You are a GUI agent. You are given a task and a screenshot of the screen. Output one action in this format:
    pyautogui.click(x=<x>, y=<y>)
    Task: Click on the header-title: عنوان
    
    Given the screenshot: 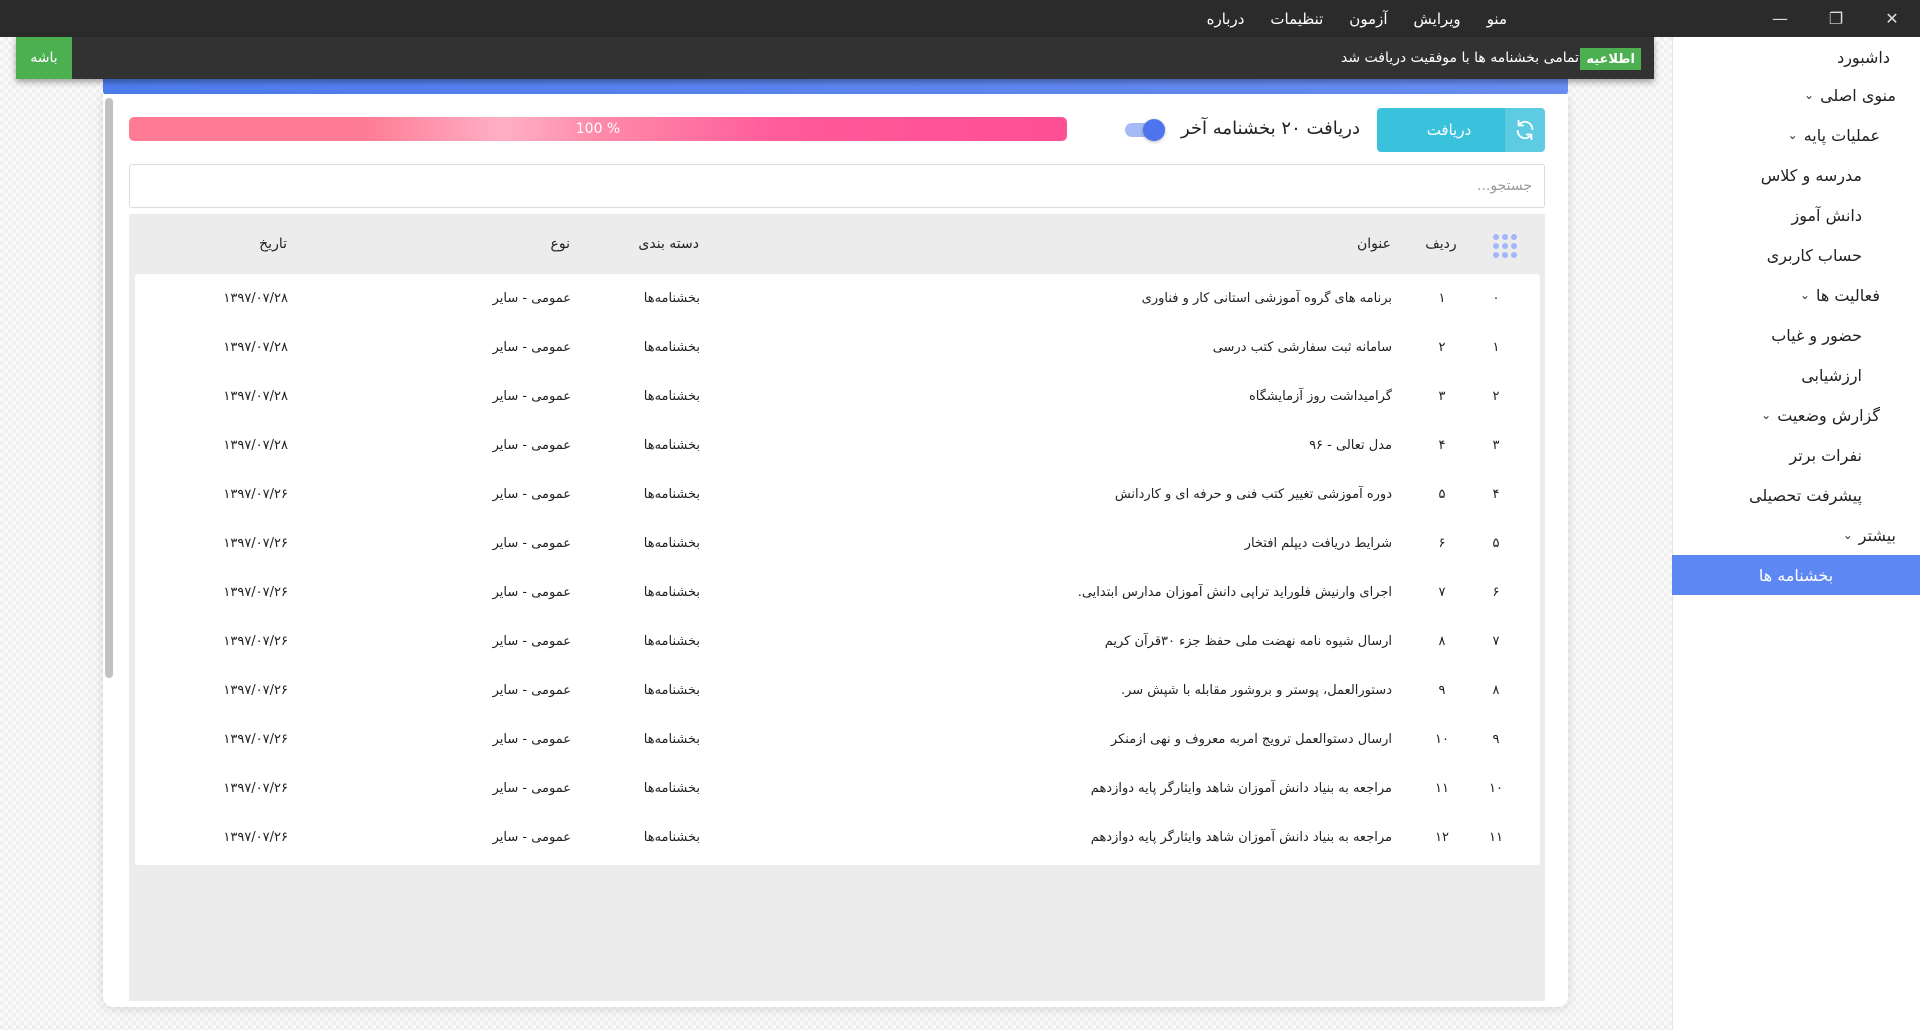 What is the action you would take?
    pyautogui.click(x=1111, y=244)
    